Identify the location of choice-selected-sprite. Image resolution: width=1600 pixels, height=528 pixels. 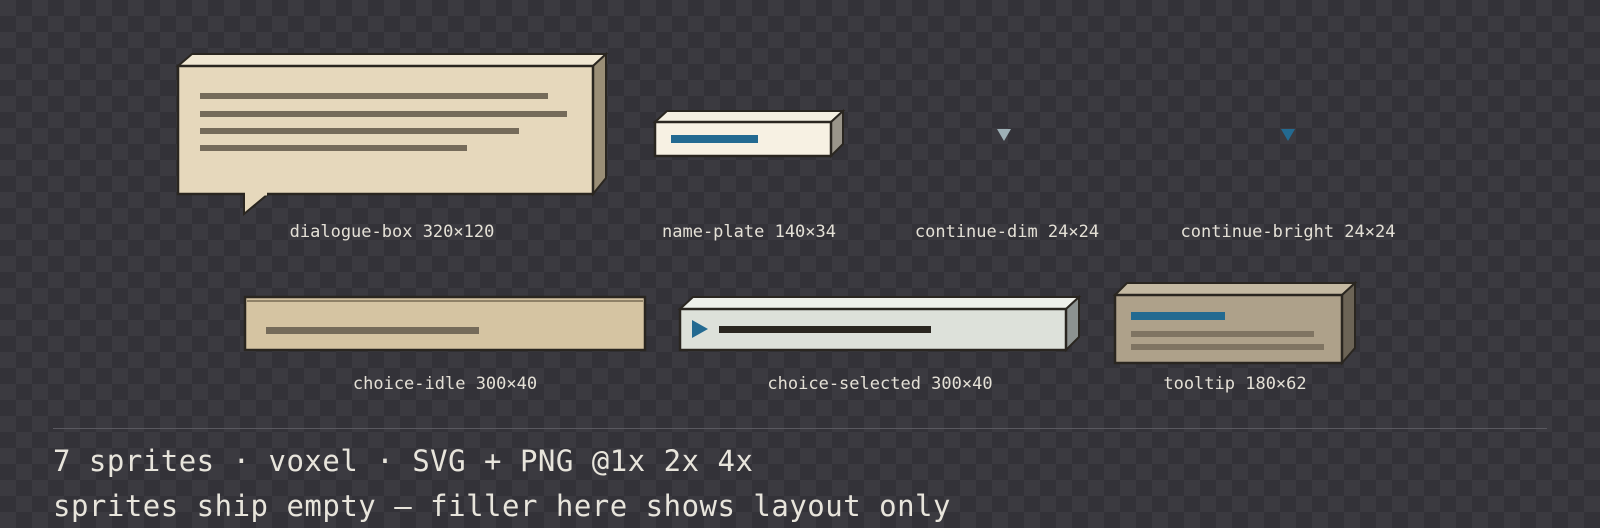
(879, 323).